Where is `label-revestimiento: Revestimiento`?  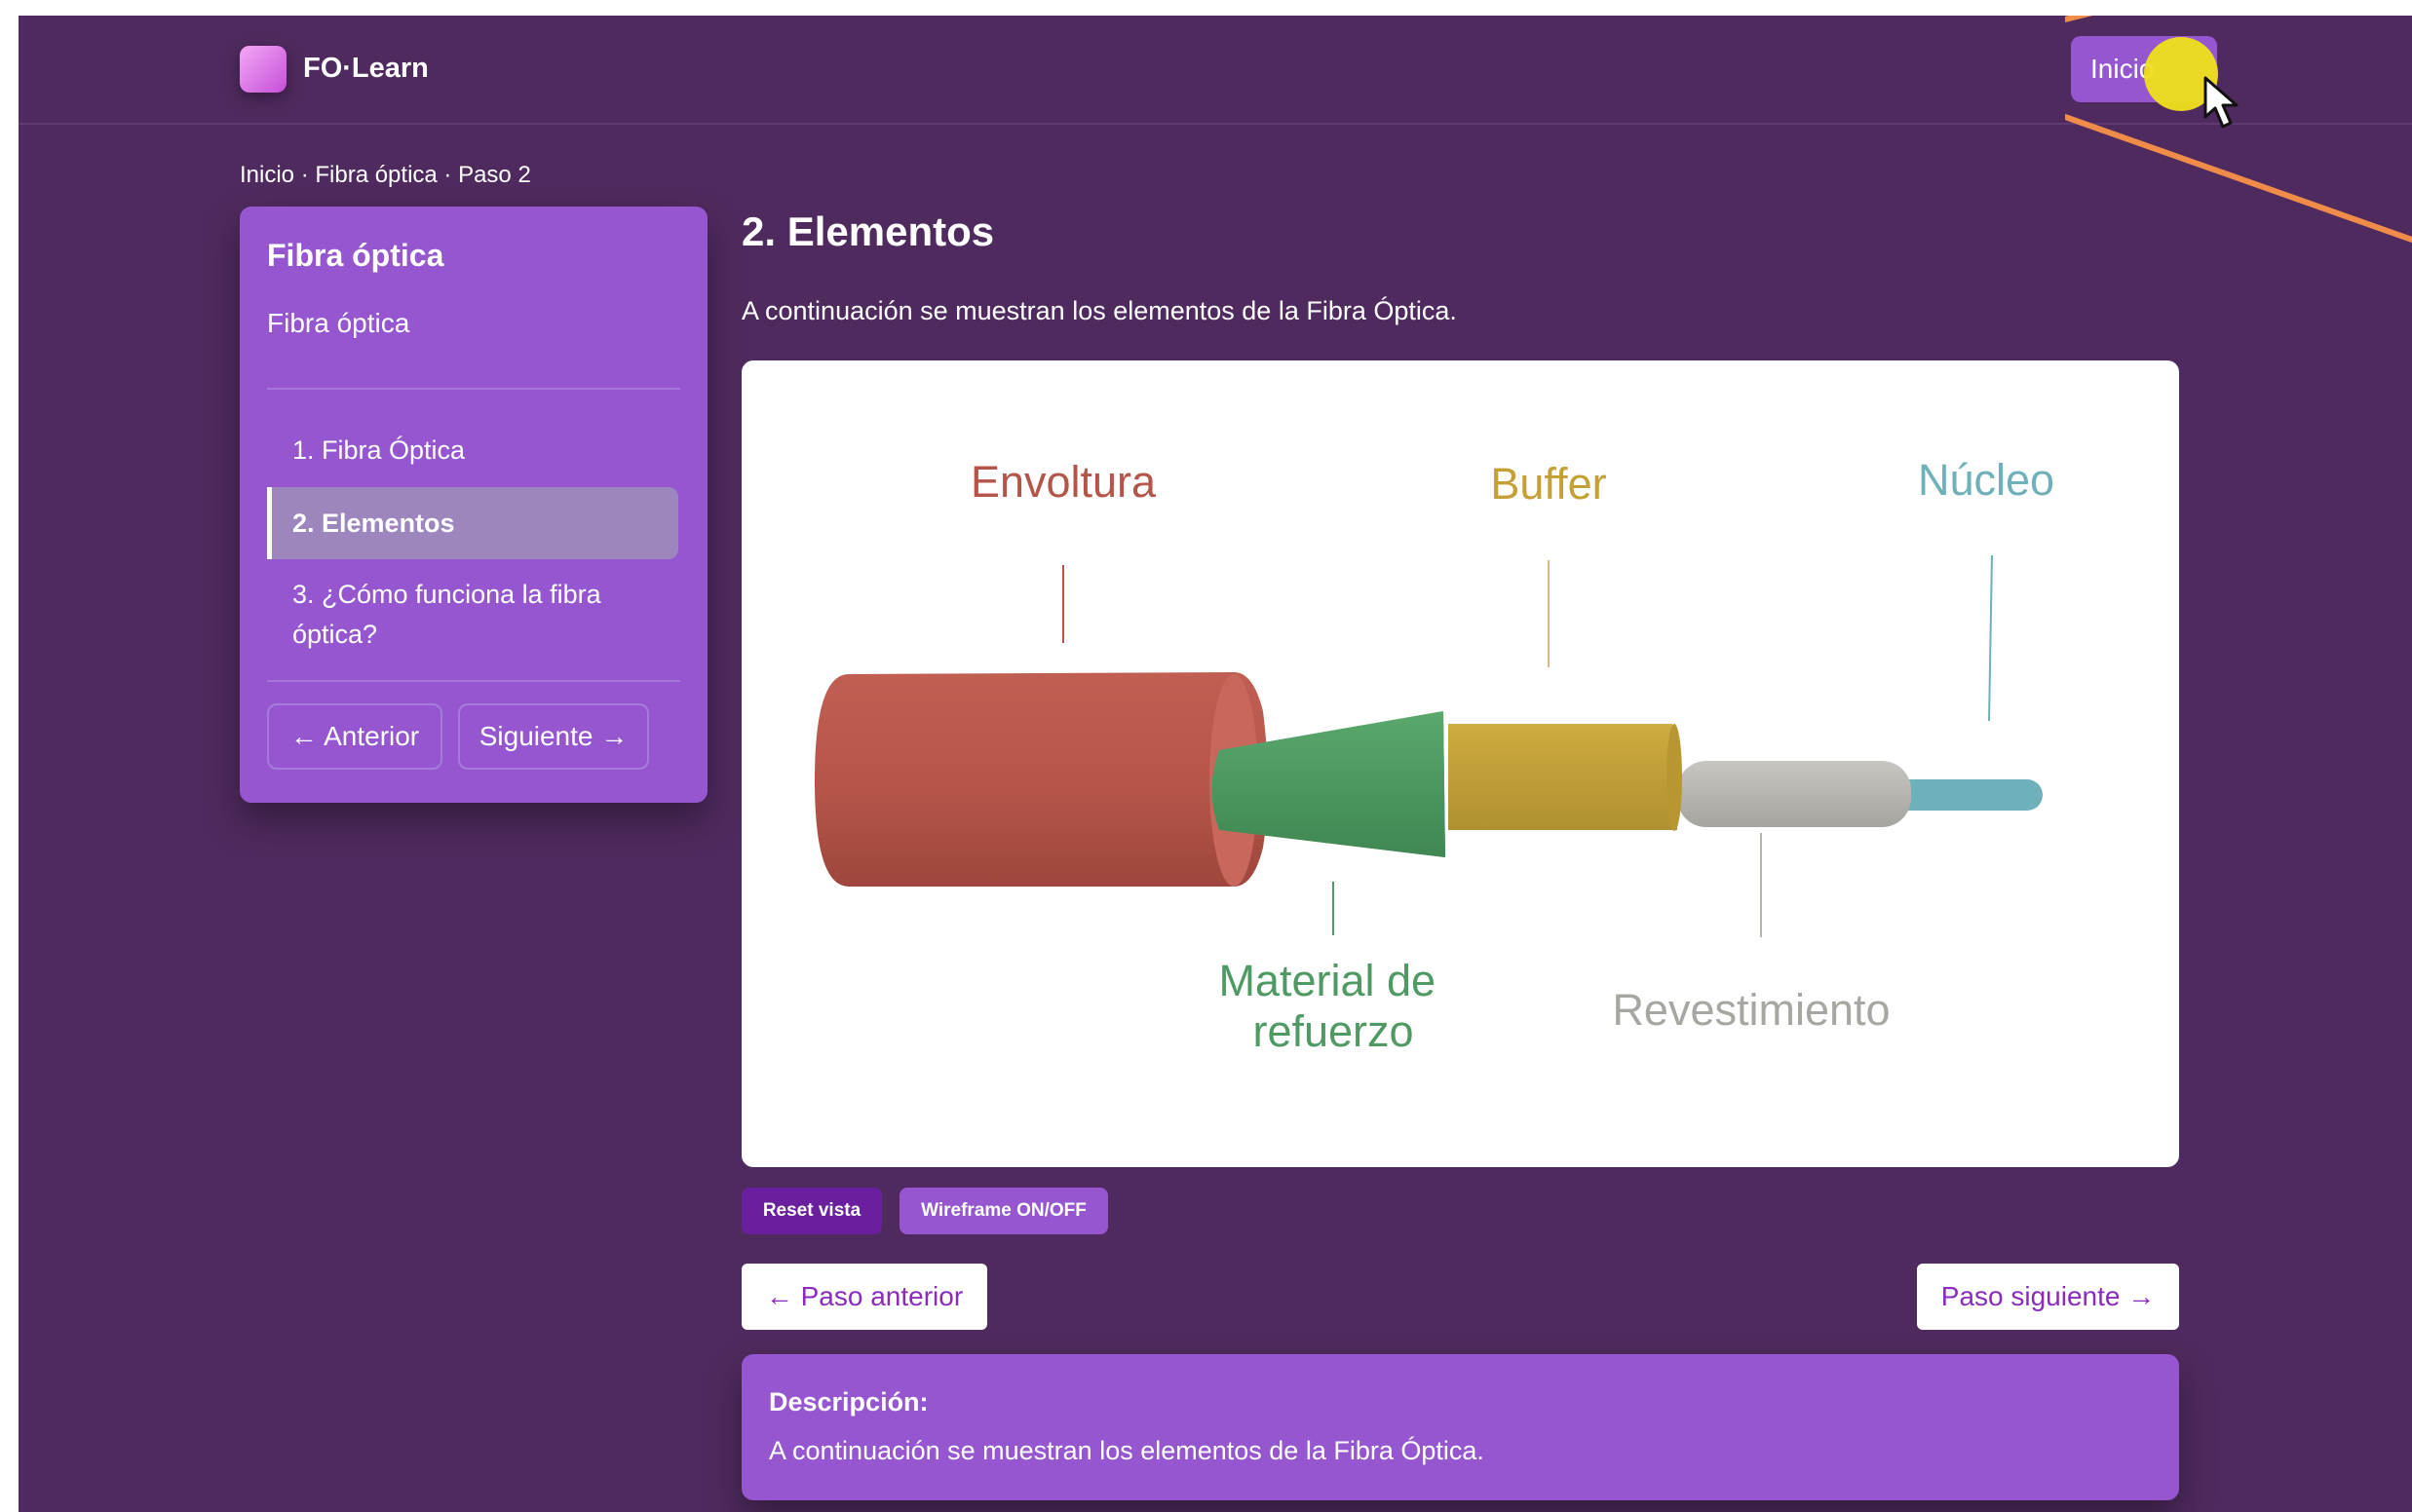
label-revestimiento: Revestimiento is located at coordinates (1751, 1010).